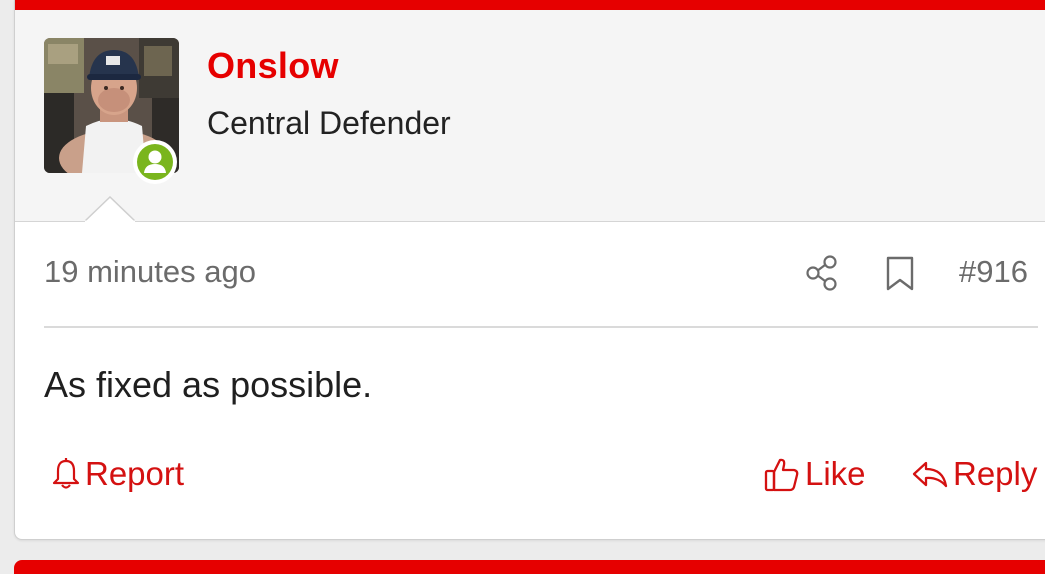 The width and height of the screenshot is (1045, 574). Describe the element at coordinates (541, 327) in the screenshot. I see `divider` at that location.